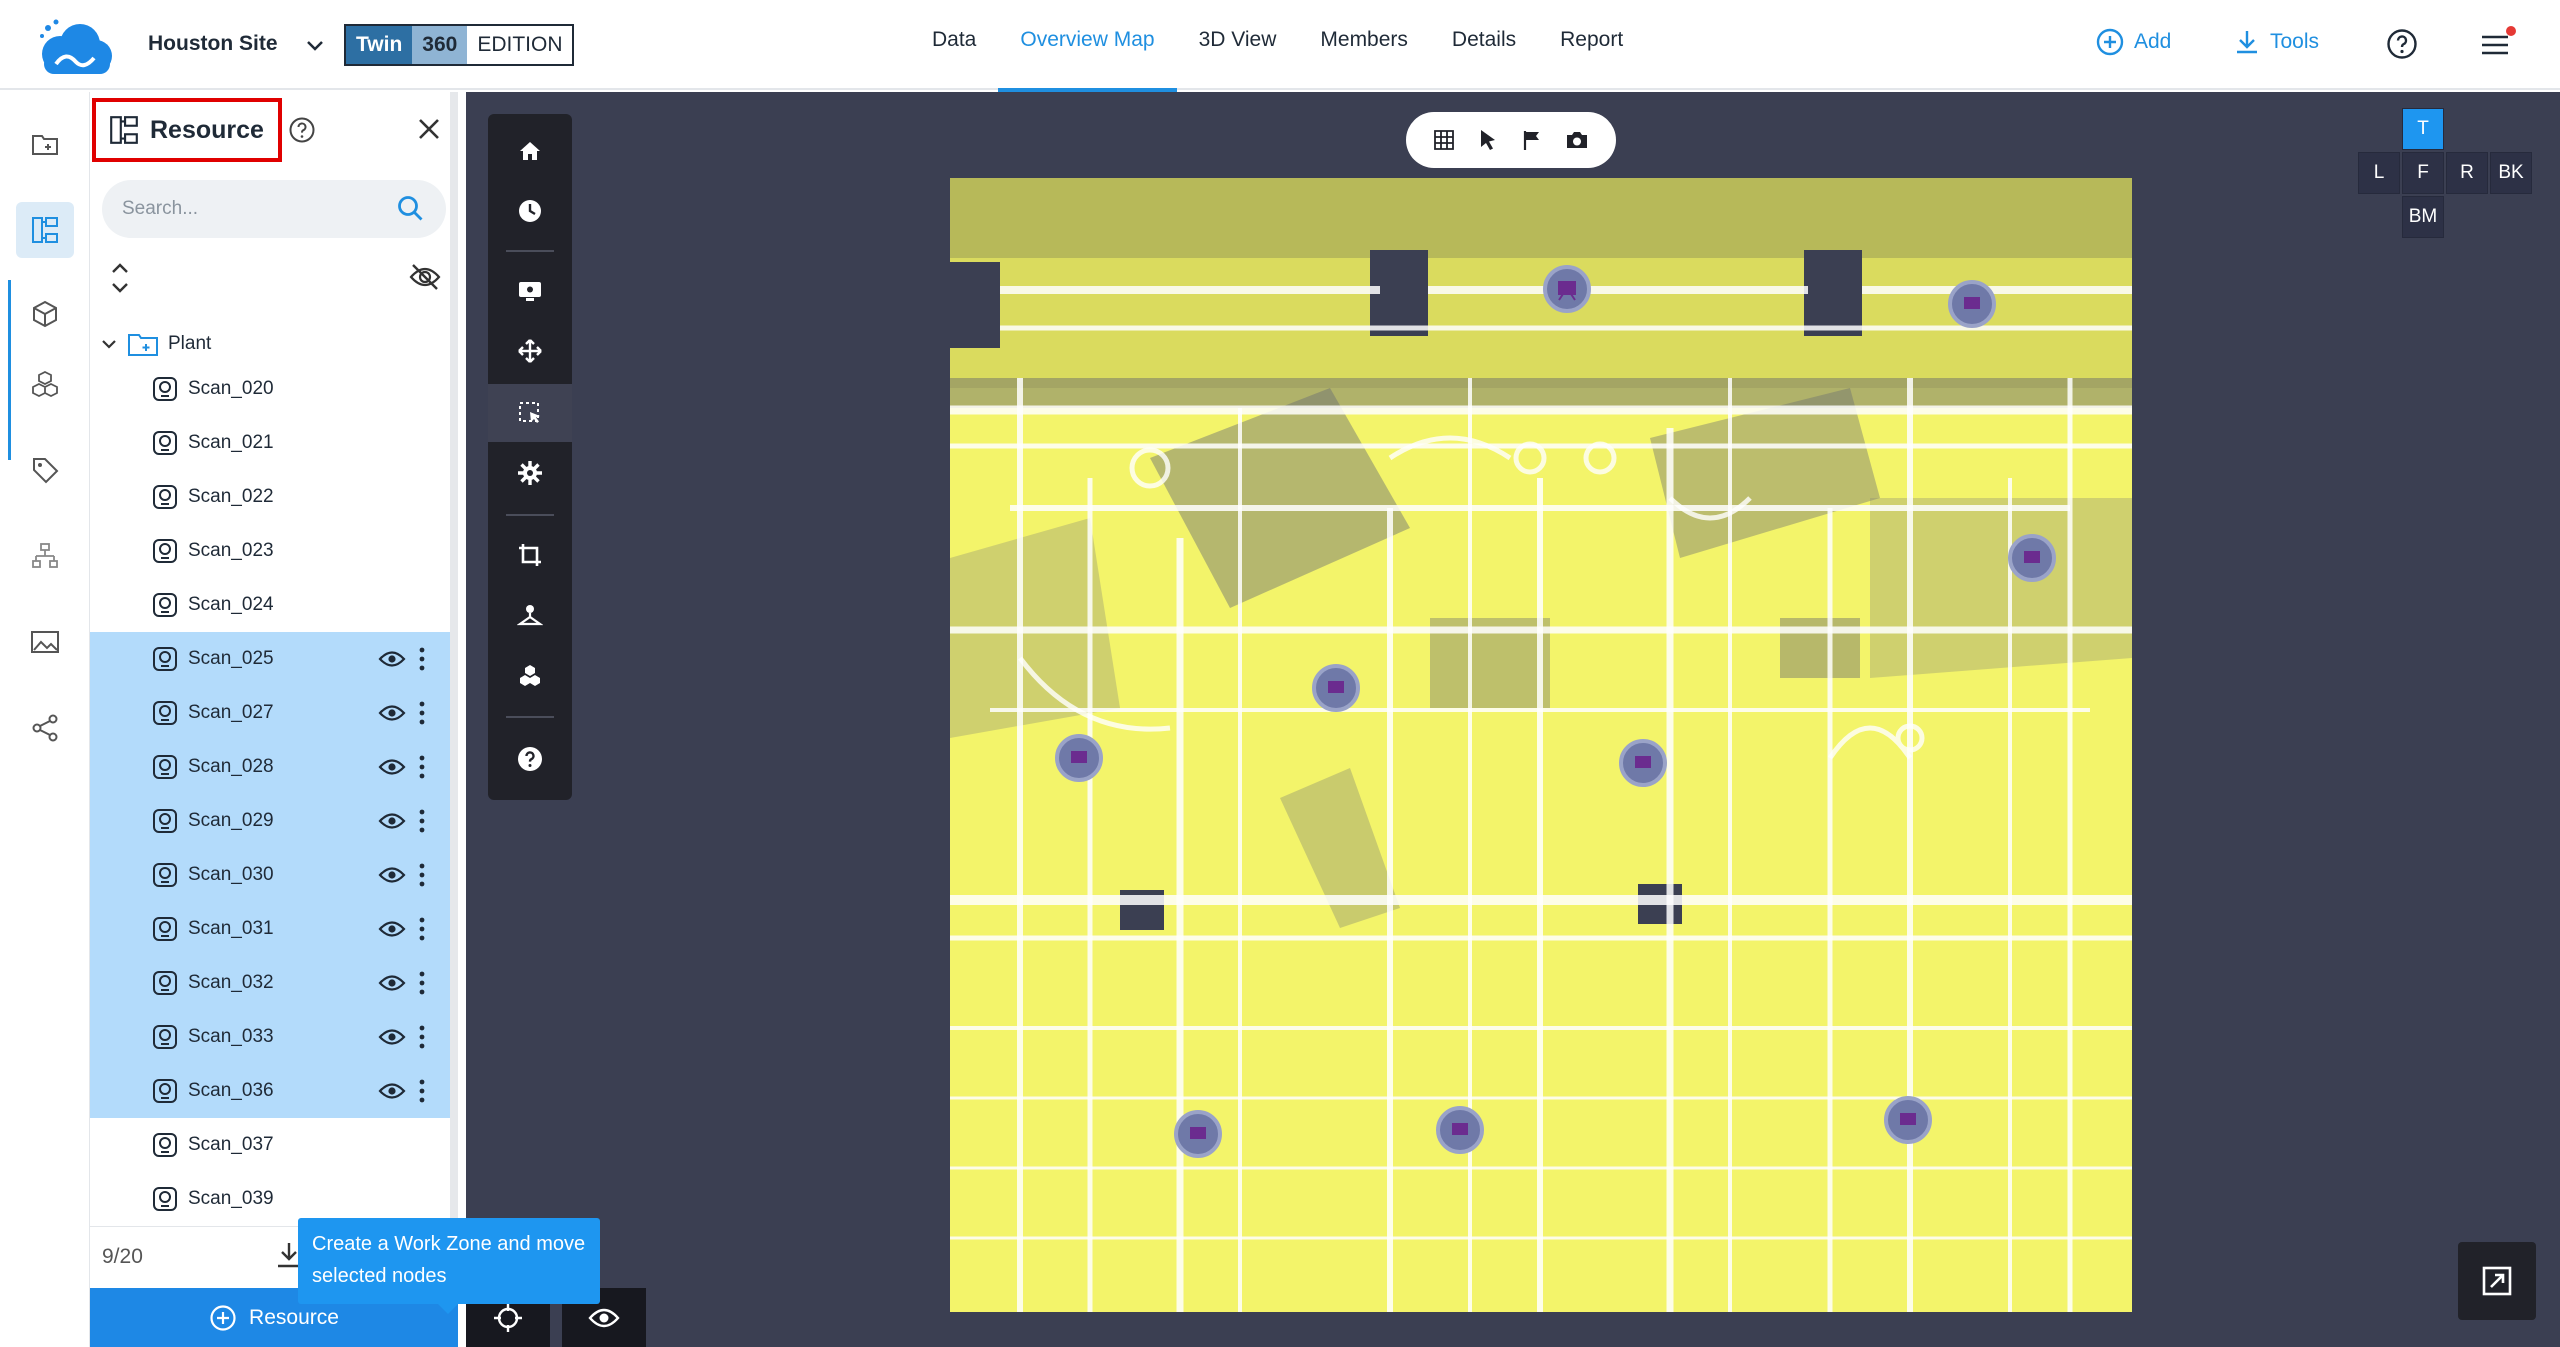 Image resolution: width=2560 pixels, height=1347 pixels. Describe the element at coordinates (270, 1091) in the screenshot. I see `tree-row-scan: Scan_036` at that location.